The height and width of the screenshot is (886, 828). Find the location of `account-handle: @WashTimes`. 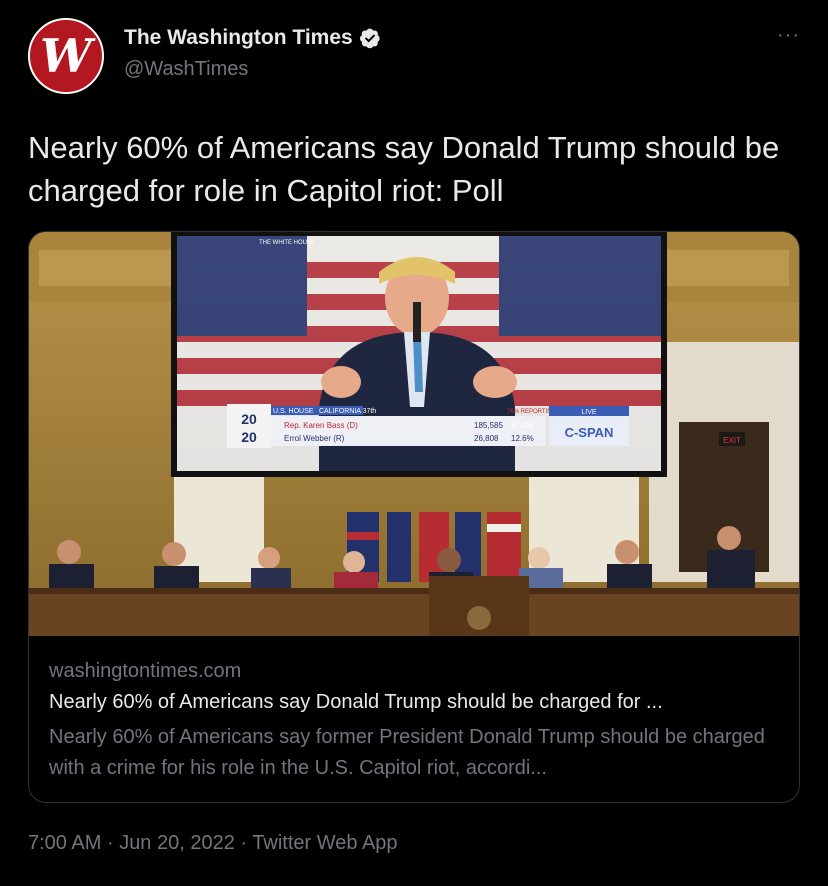

account-handle: @WashTimes is located at coordinates (186, 69).